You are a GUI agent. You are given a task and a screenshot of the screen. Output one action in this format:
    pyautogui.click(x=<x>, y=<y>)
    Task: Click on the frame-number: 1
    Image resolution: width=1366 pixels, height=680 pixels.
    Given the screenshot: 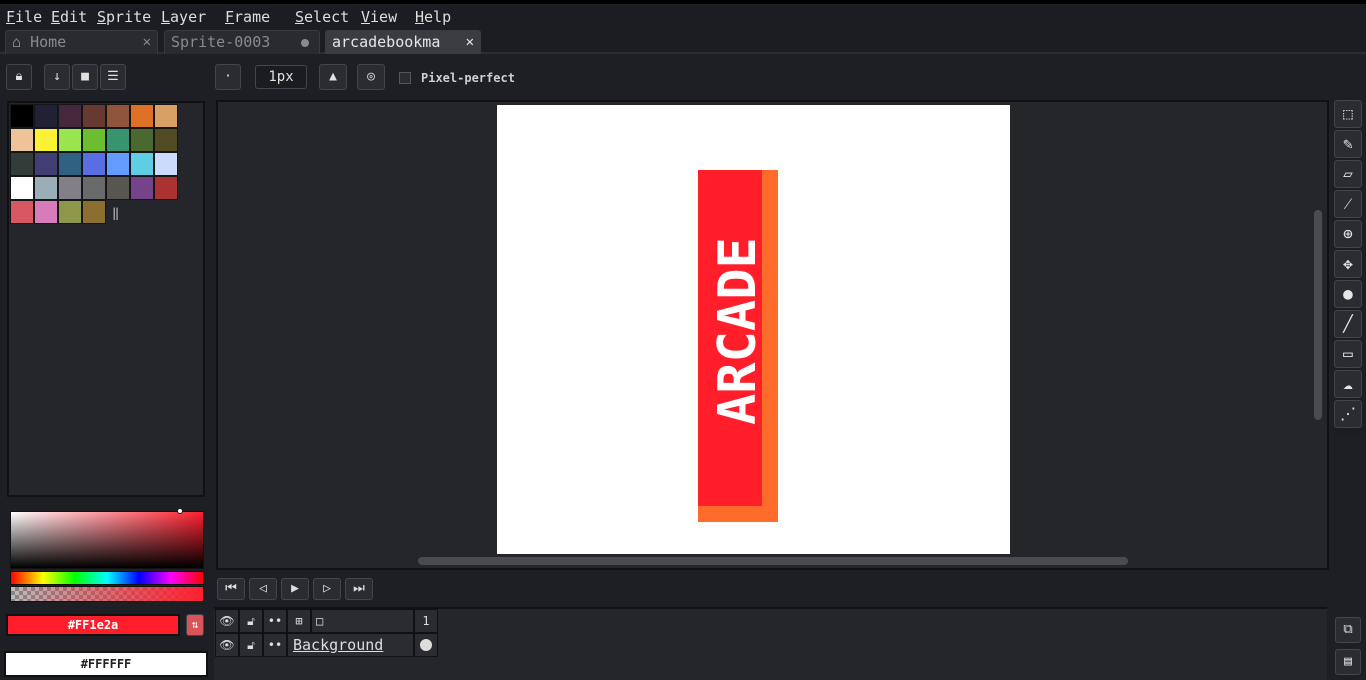 What is the action you would take?
    pyautogui.click(x=426, y=621)
    